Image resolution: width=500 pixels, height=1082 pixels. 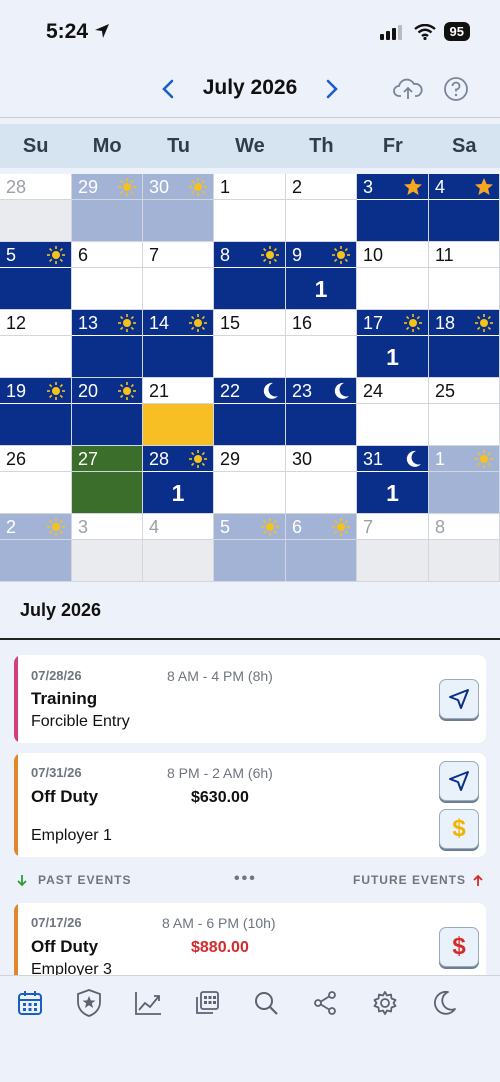 What do you see at coordinates (392, 187) in the screenshot?
I see `day-cell-header: 3` at bounding box center [392, 187].